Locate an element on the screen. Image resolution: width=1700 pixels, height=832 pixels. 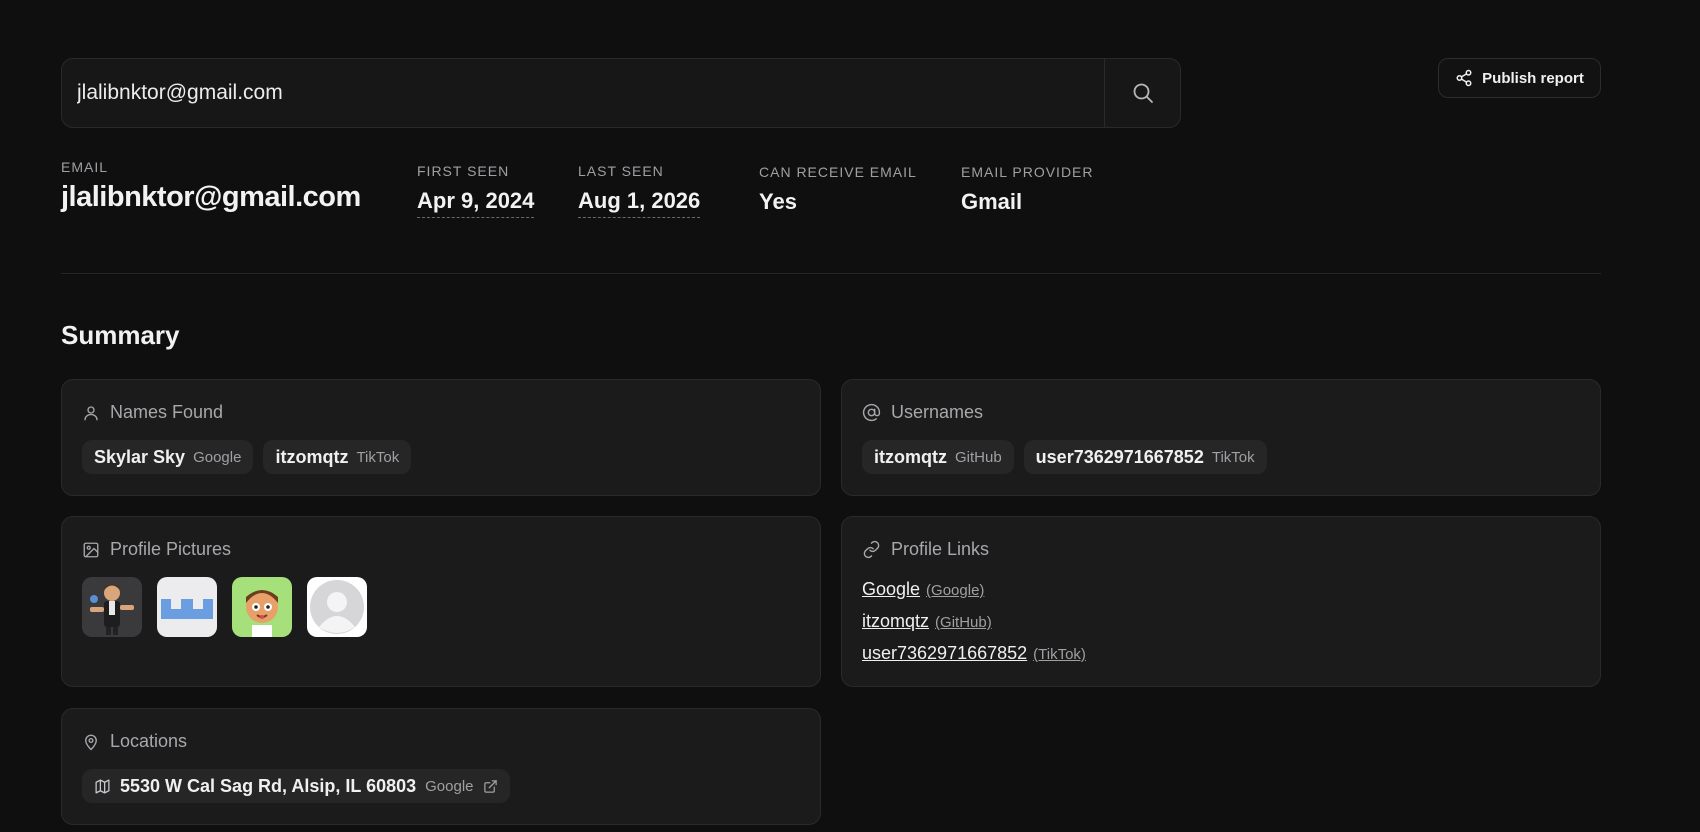
name-chip-source: Google is located at coordinates (217, 457).